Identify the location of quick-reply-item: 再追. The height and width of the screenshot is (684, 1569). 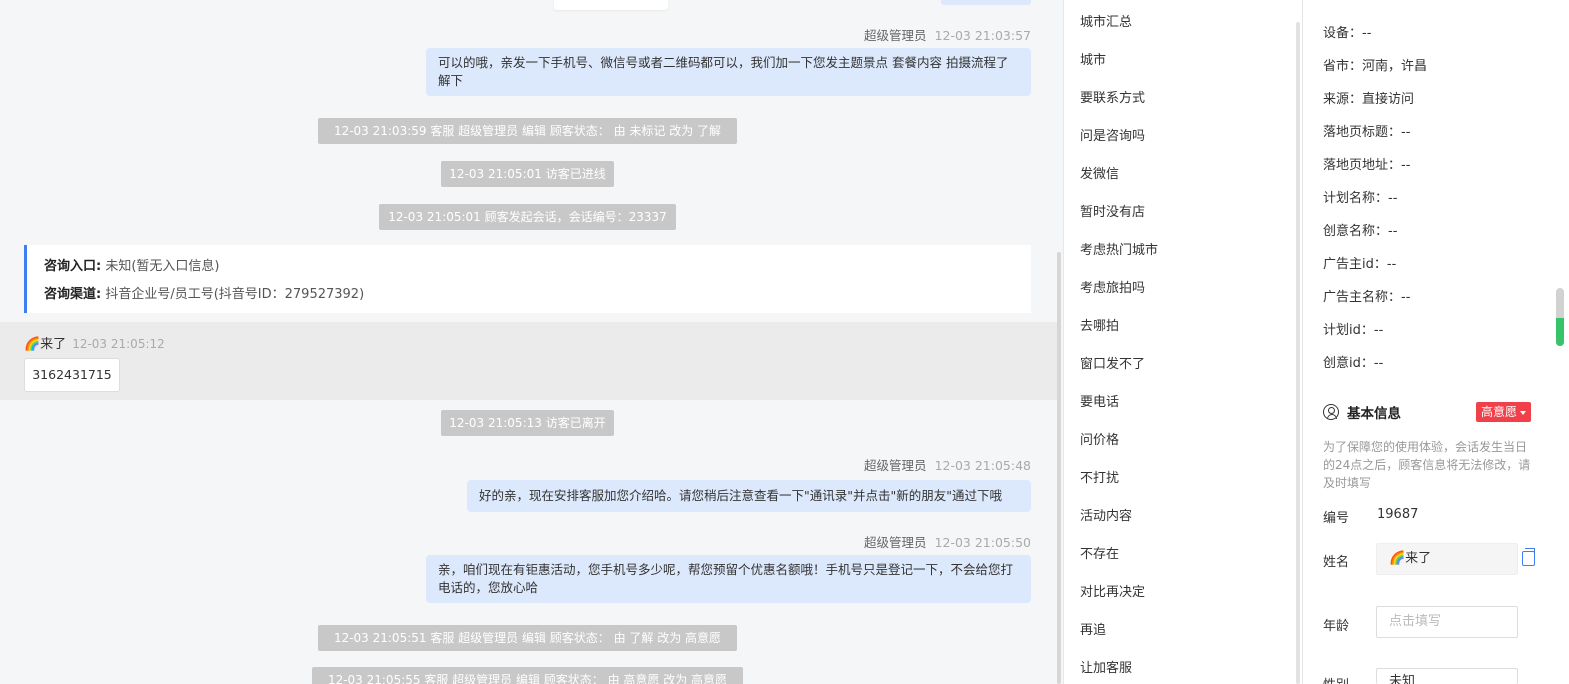
(1093, 628).